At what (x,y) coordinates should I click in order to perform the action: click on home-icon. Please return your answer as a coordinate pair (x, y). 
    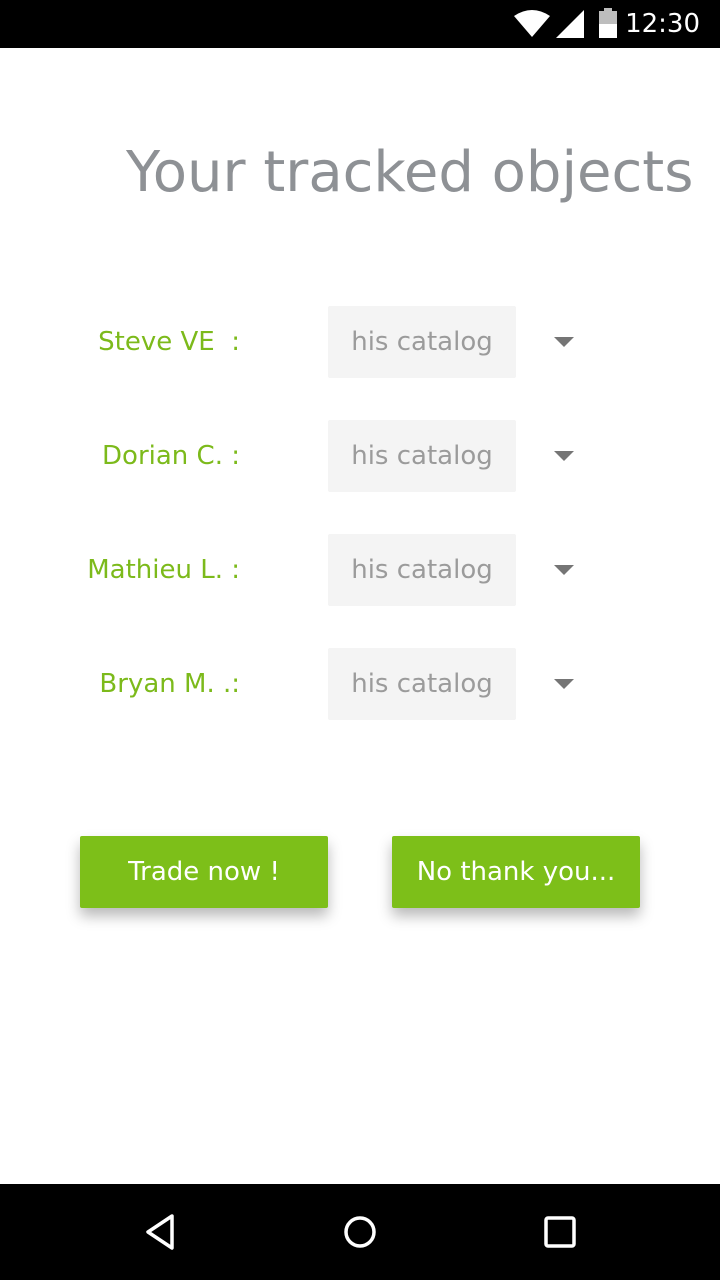
    Looking at the image, I should click on (360, 1232).